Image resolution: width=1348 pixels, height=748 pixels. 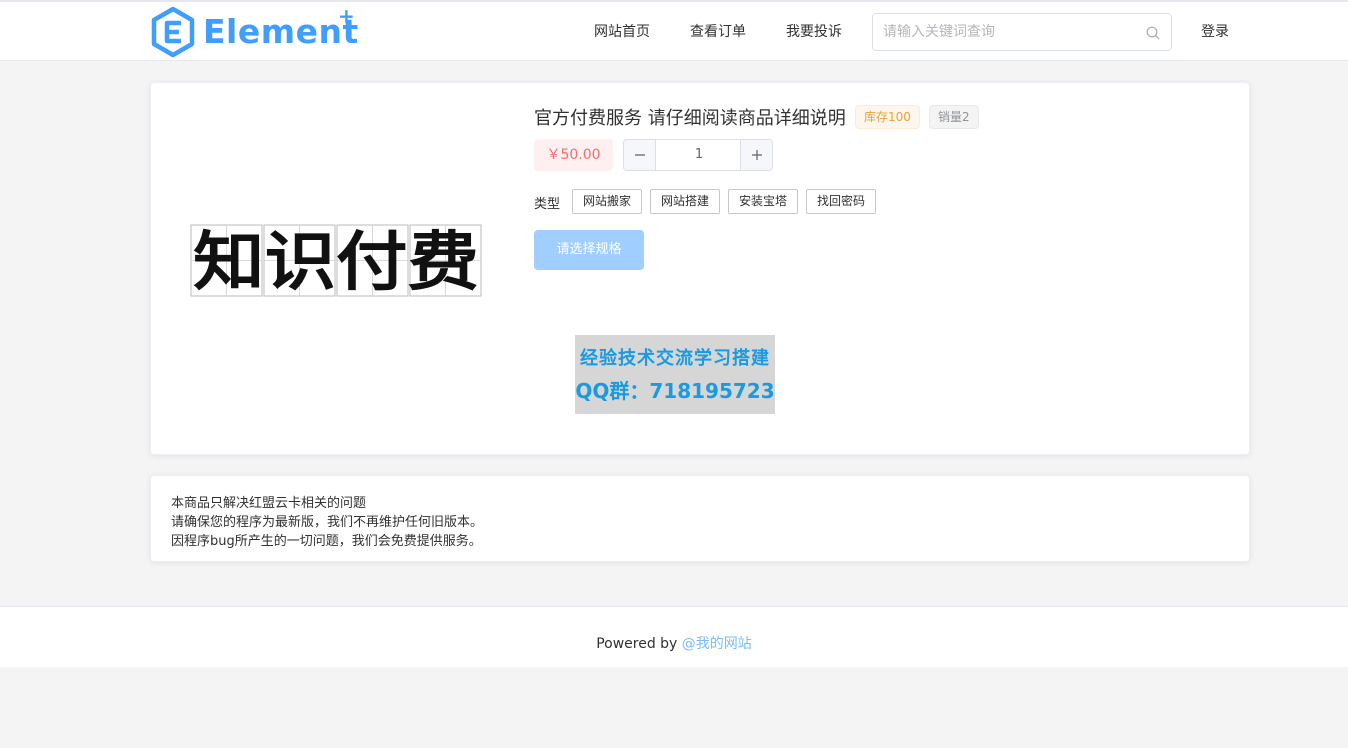 I want to click on powered-by-label: Powered by, so click(x=637, y=644).